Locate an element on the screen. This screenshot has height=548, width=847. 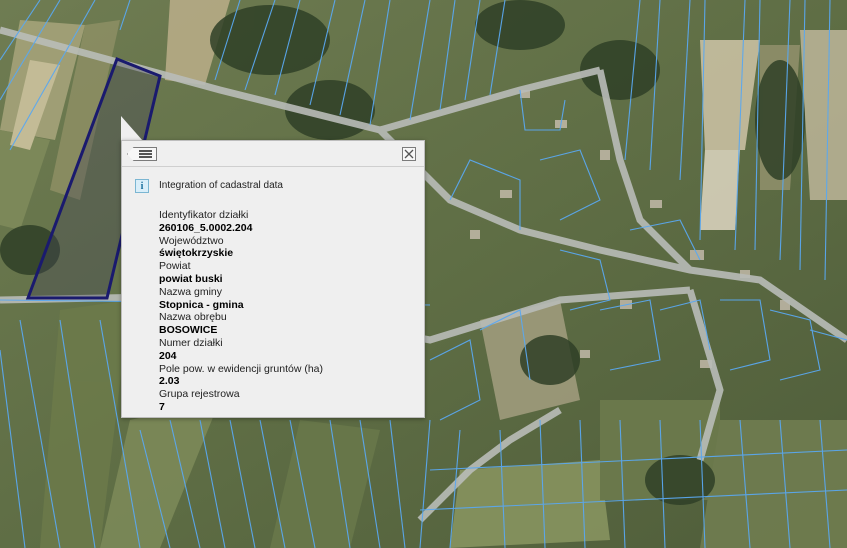
field-label: Identyfikator działki is located at coordinates (204, 215).